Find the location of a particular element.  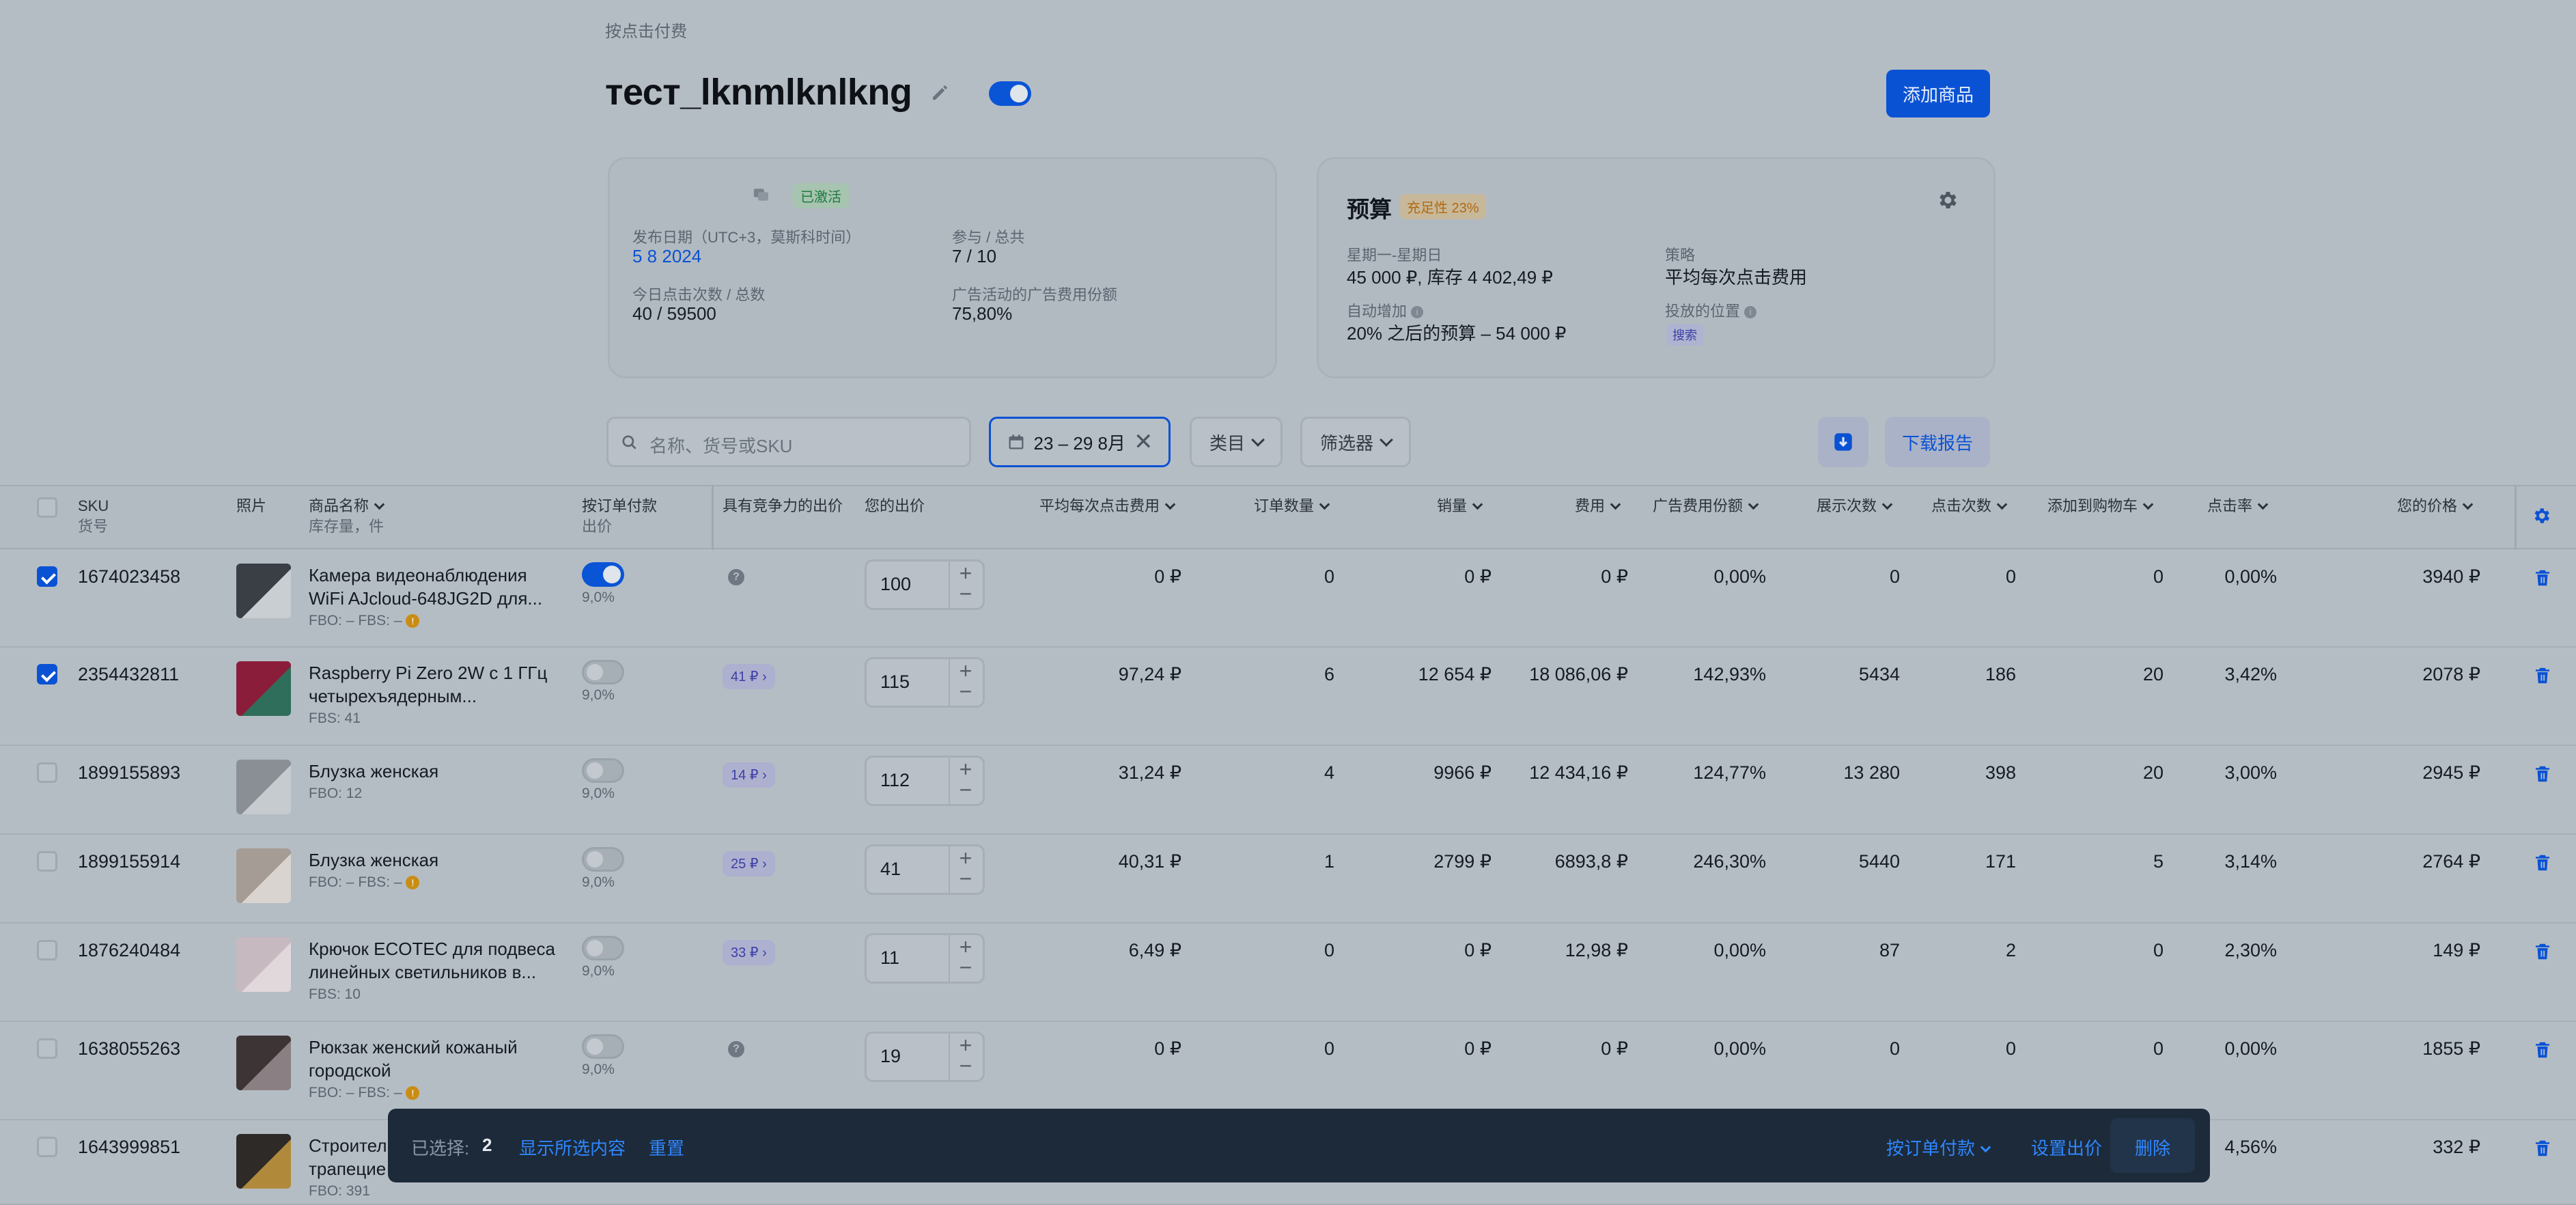

clear-icon: ✕ is located at coordinates (1143, 442).